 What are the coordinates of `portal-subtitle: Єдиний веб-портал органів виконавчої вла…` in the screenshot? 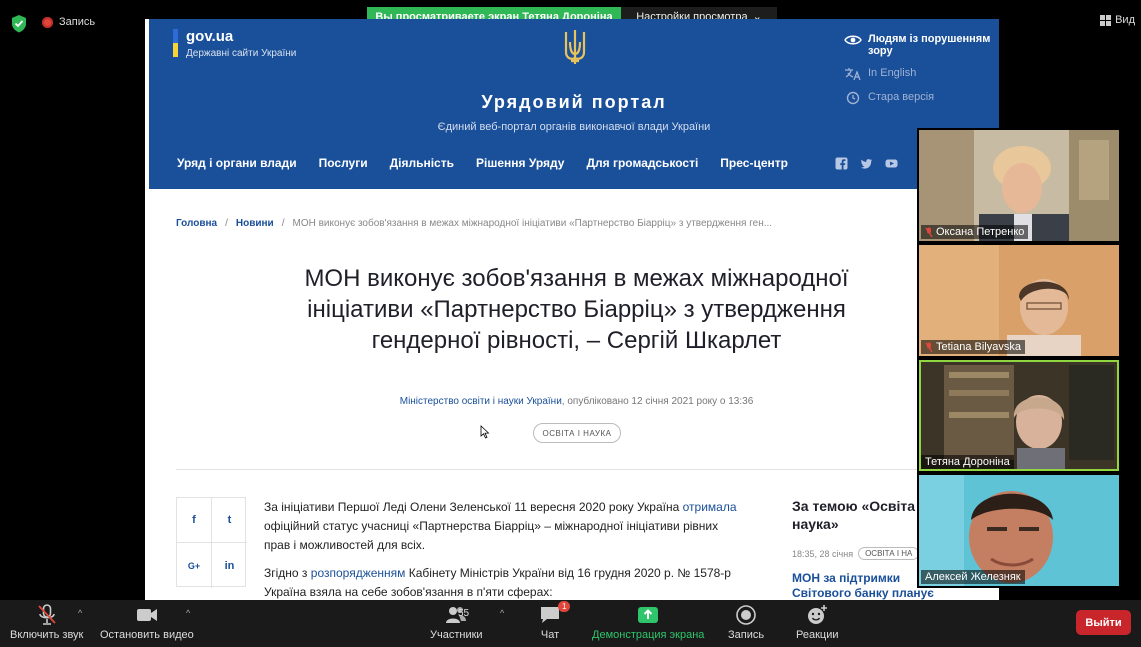 It's located at (574, 127).